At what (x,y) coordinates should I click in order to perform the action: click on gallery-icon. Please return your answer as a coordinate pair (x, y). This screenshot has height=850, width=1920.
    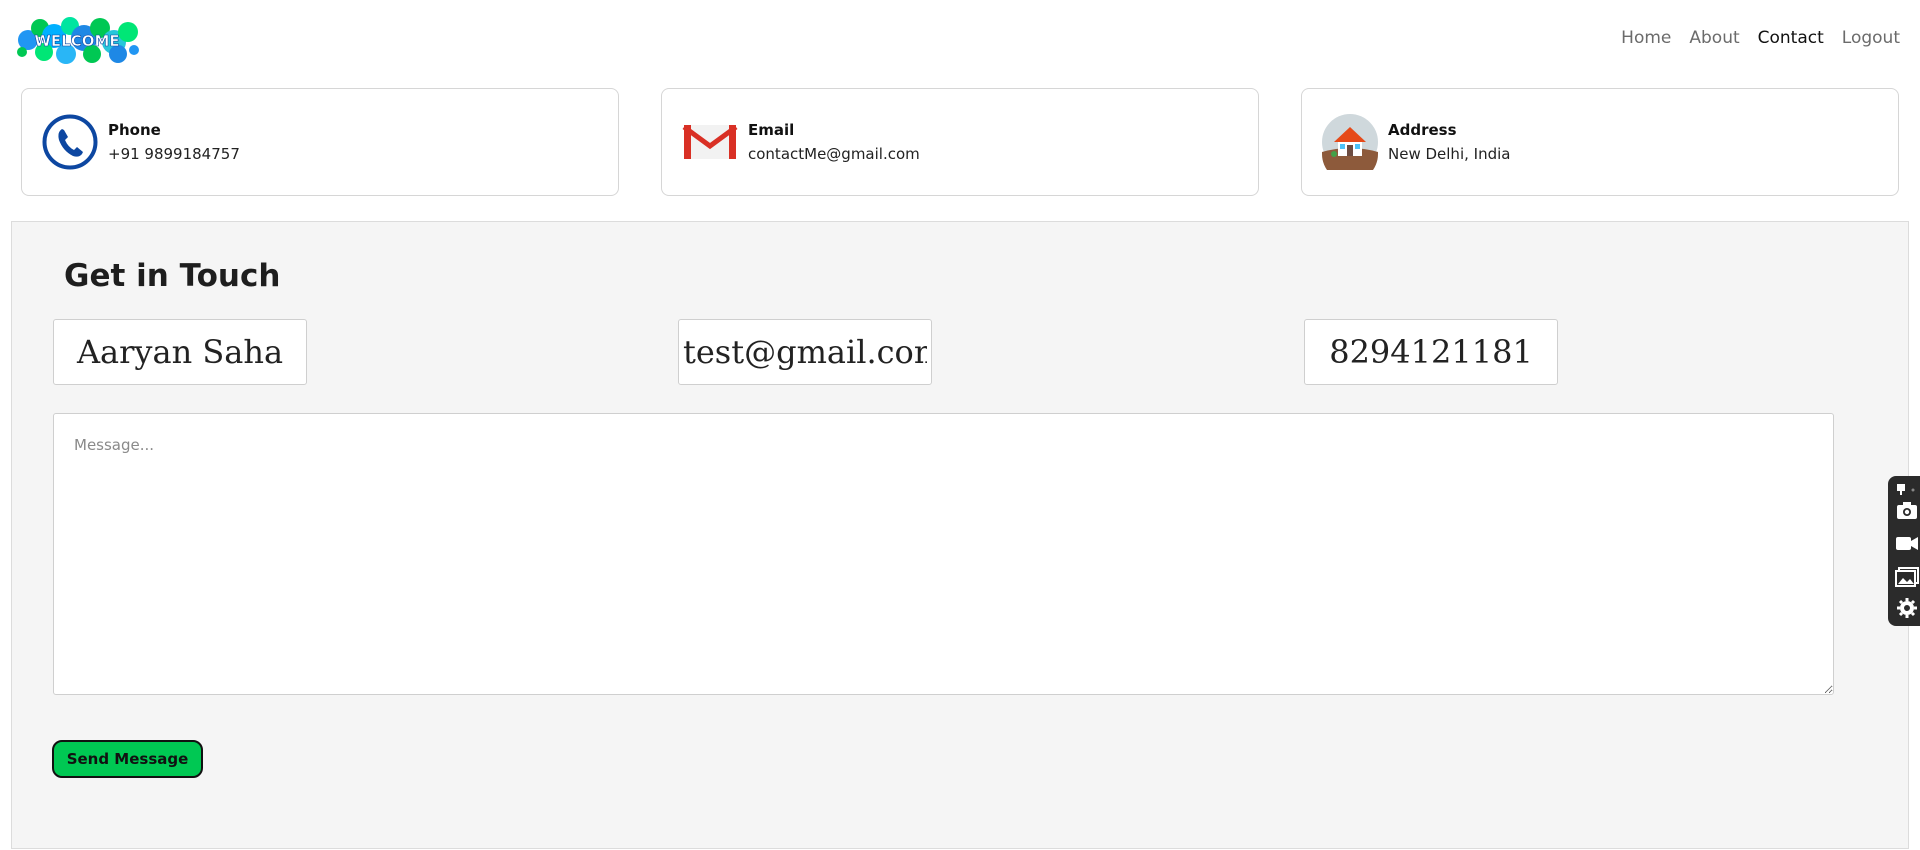
    Looking at the image, I should click on (1907, 576).